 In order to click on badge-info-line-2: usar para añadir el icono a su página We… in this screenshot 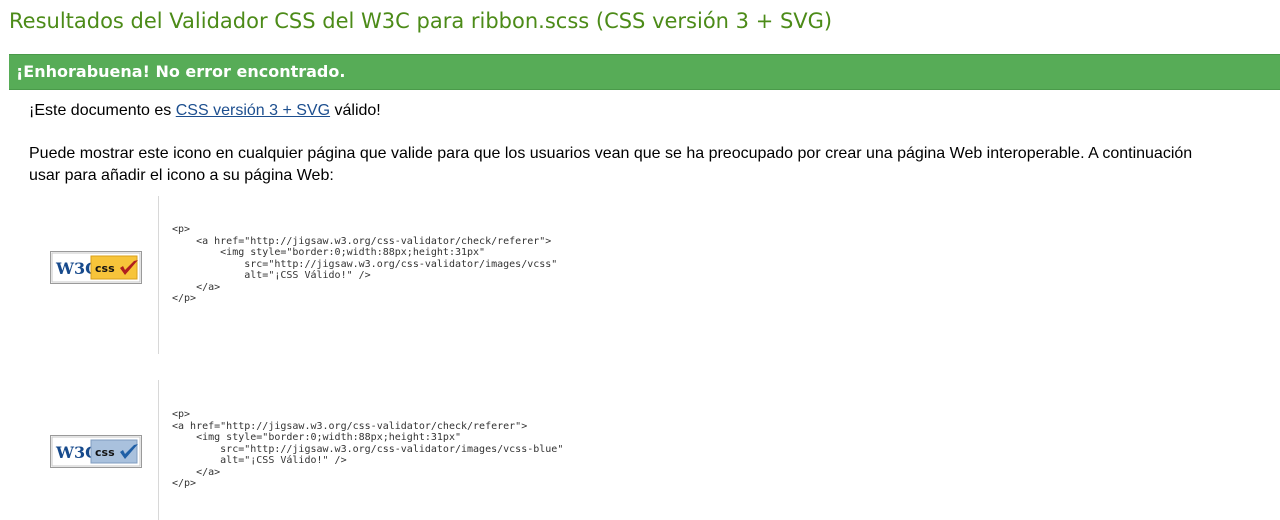, I will do `click(181, 175)`.